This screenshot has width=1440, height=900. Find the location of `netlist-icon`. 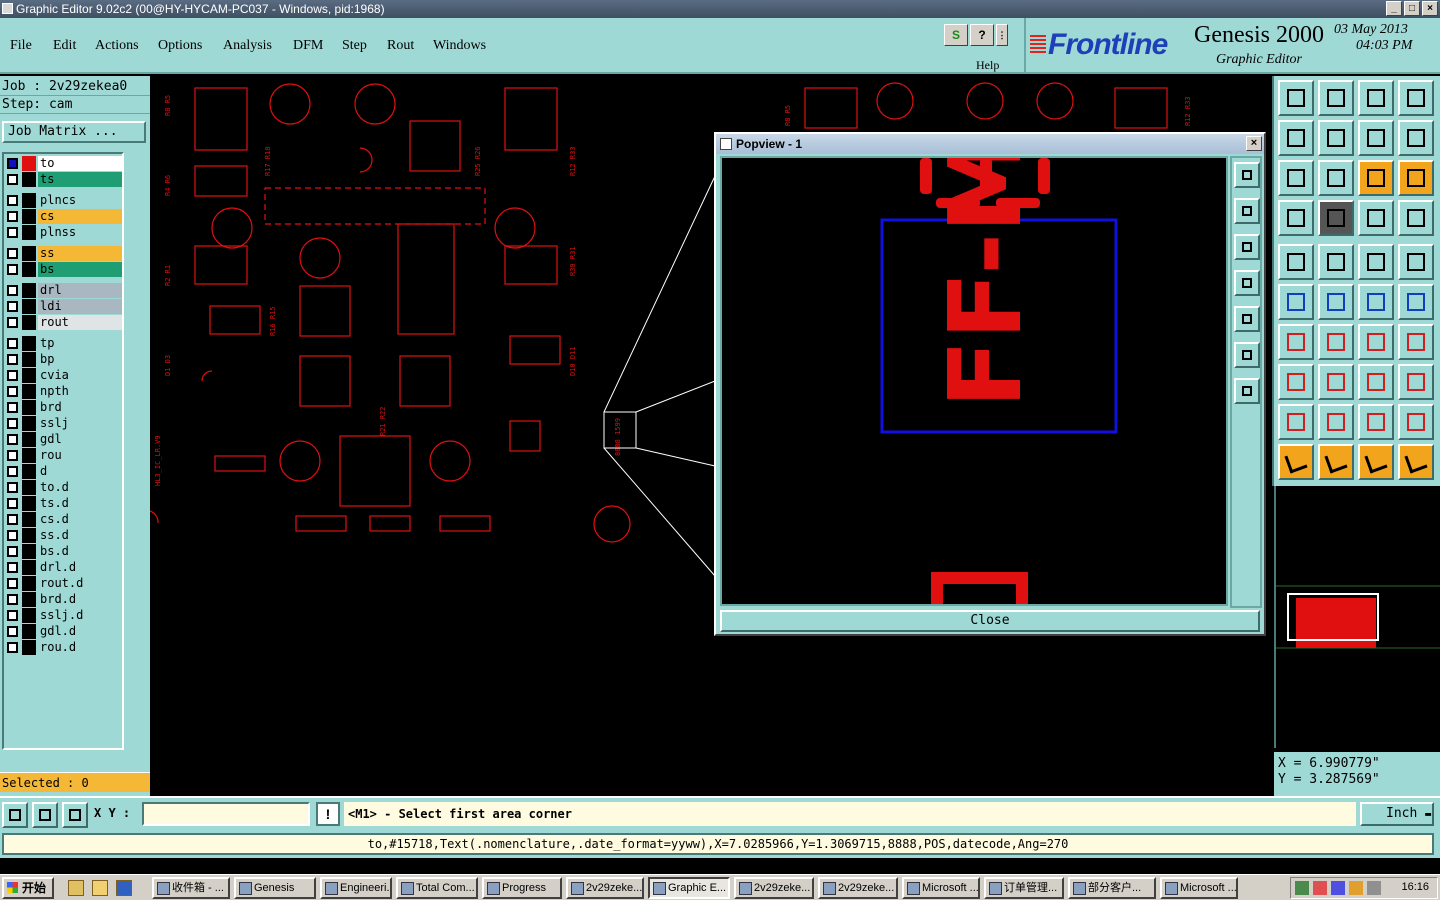

netlist-icon is located at coordinates (1296, 302).